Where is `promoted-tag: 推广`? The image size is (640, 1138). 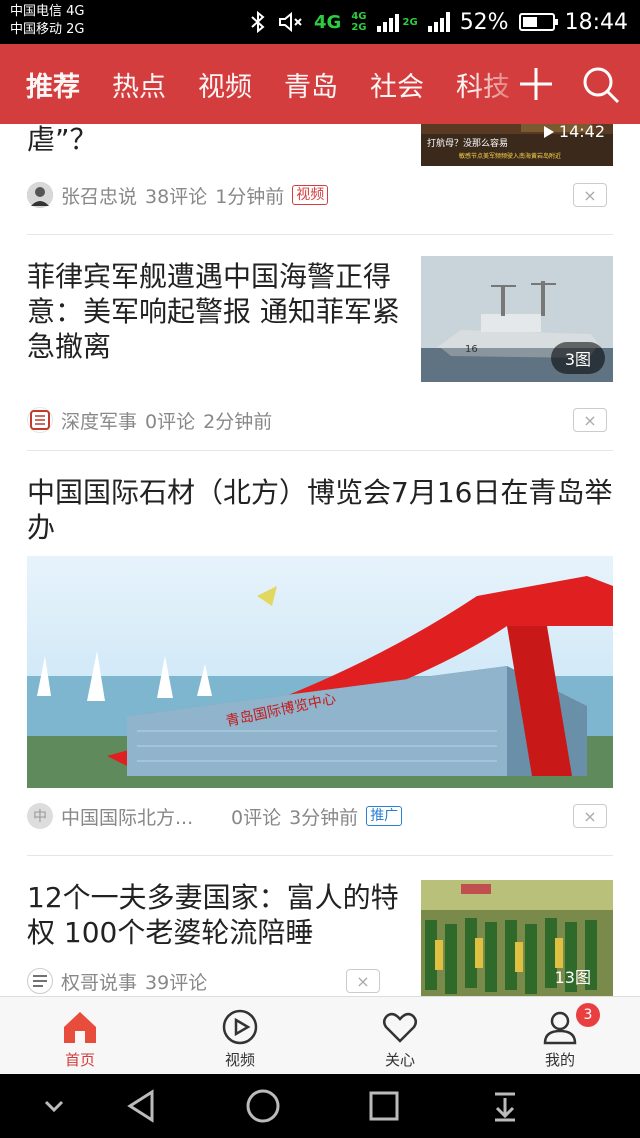 promoted-tag: 推广 is located at coordinates (384, 816).